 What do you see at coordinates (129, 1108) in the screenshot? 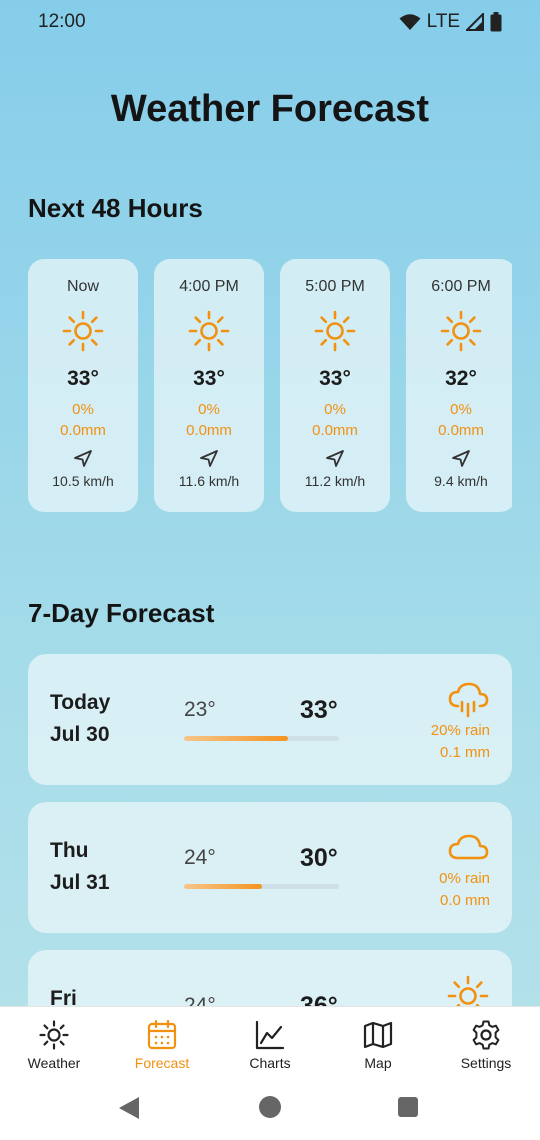
I see `back-icon` at bounding box center [129, 1108].